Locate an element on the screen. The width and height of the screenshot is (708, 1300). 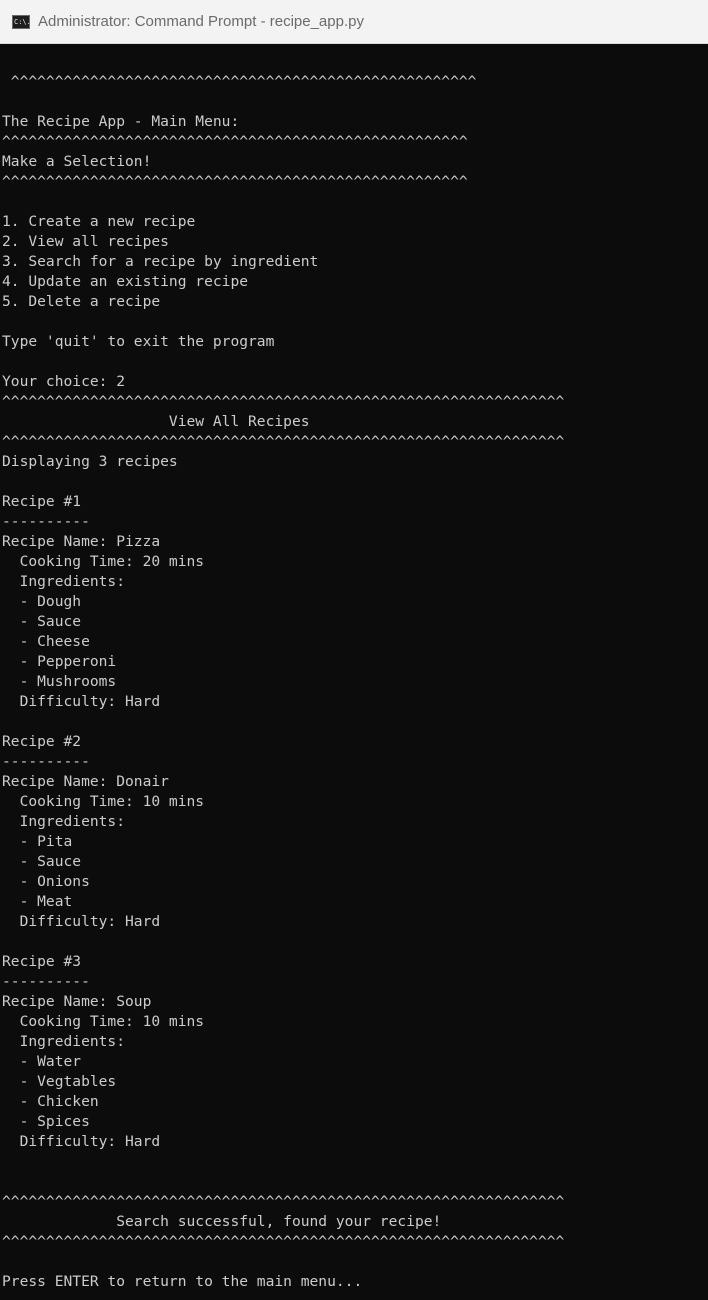
console-line: Recipe Name: Pizza is located at coordinates (81, 541).